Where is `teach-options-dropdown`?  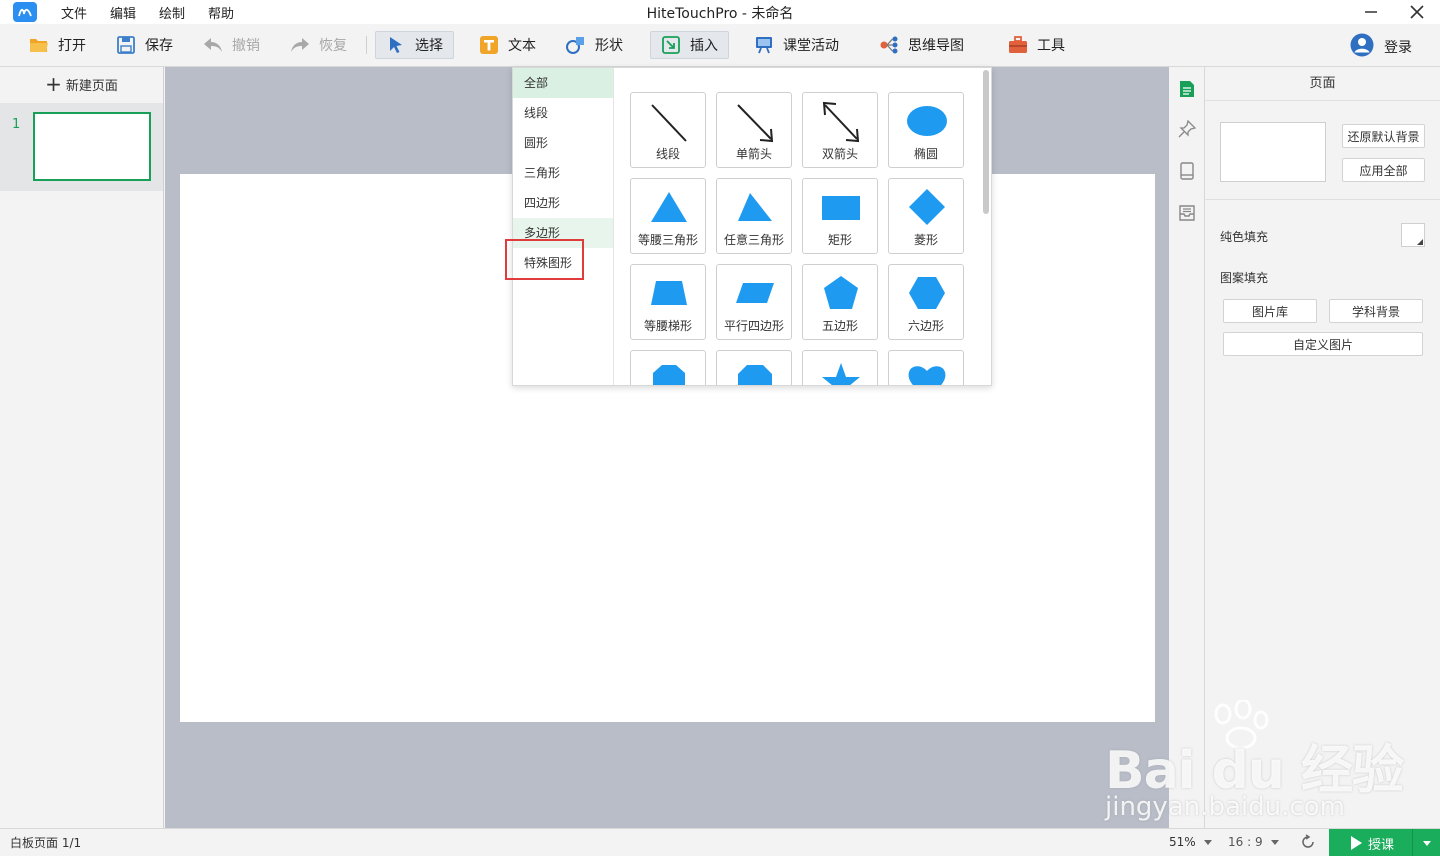
teach-options-dropdown is located at coordinates (1426, 842).